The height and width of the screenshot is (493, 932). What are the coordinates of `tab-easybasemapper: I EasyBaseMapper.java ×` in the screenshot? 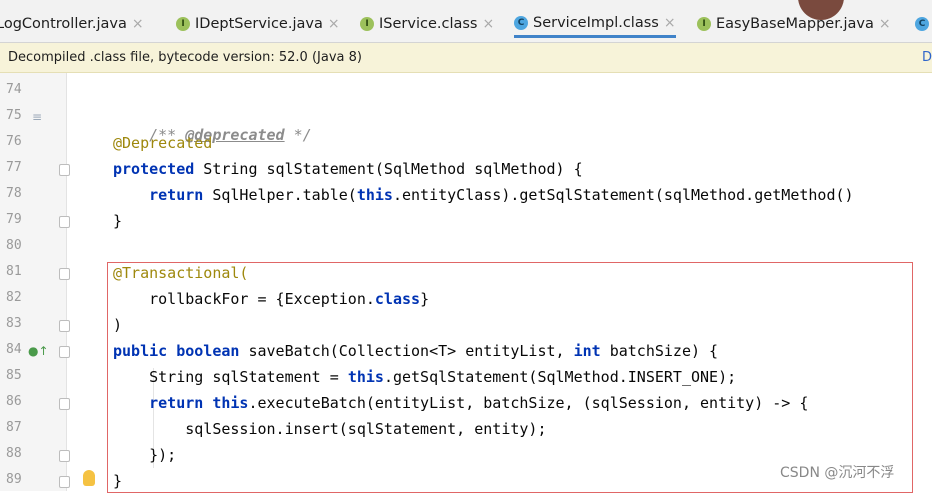 It's located at (794, 24).